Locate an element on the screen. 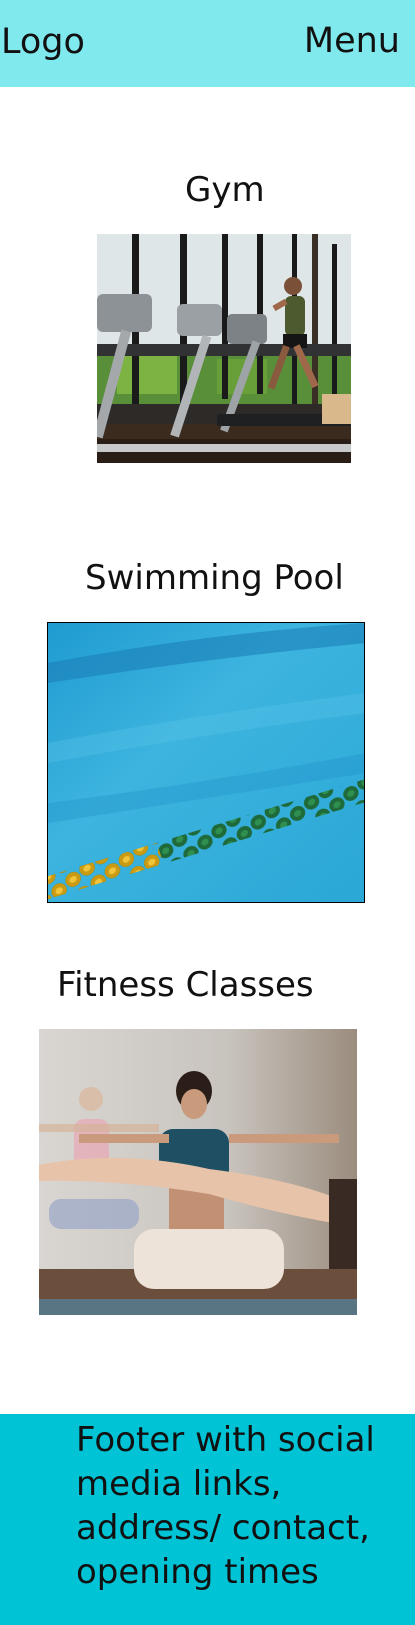 Image resolution: width=415 pixels, height=1625 pixels. fitness-classes-image is located at coordinates (198, 1172).